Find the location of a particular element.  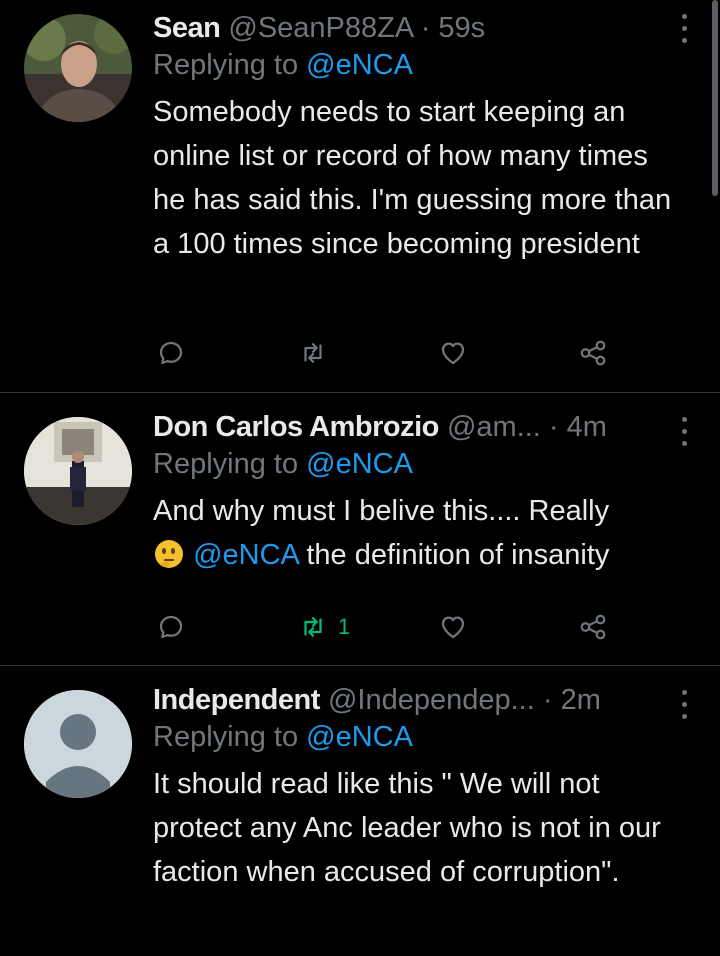

tweet-header: Independent @Independep... · 2m is located at coordinates (416, 700).